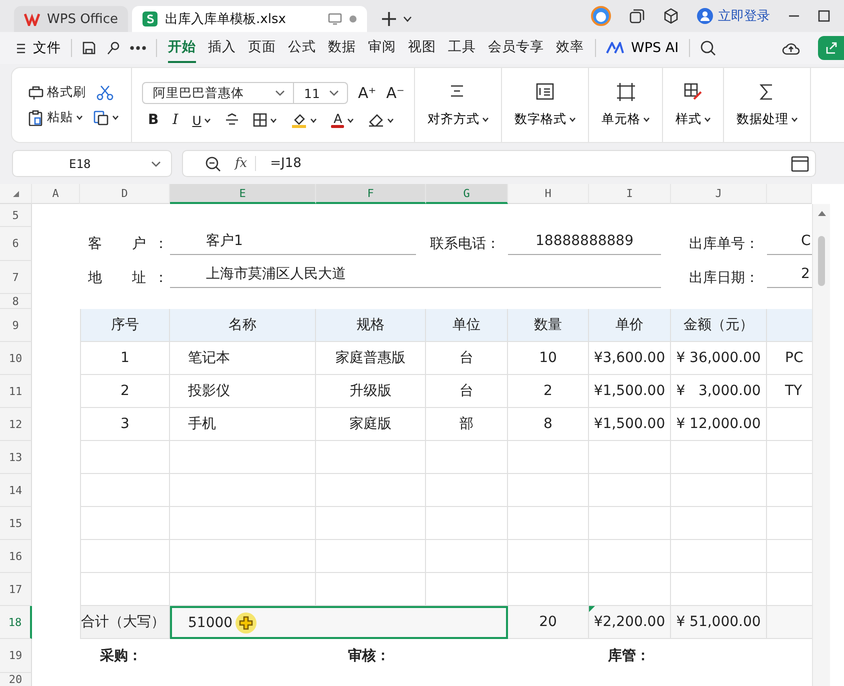  I want to click on row-header: 11, so click(16, 391).